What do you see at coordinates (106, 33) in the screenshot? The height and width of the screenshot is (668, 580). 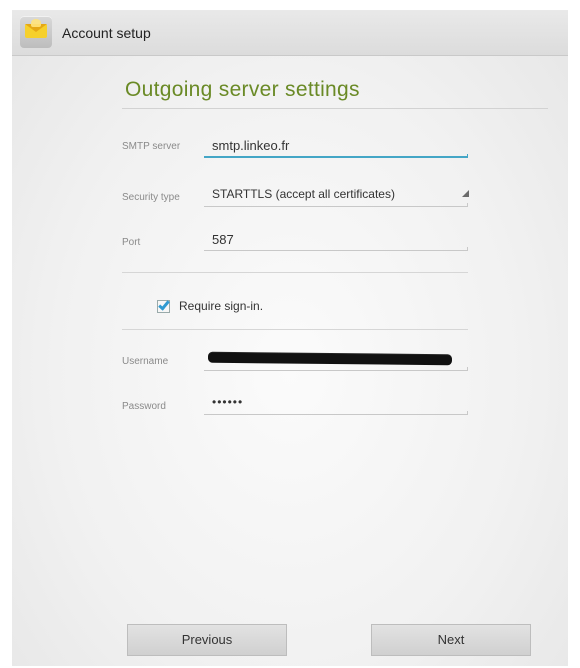 I see `app-title: Account setup` at bounding box center [106, 33].